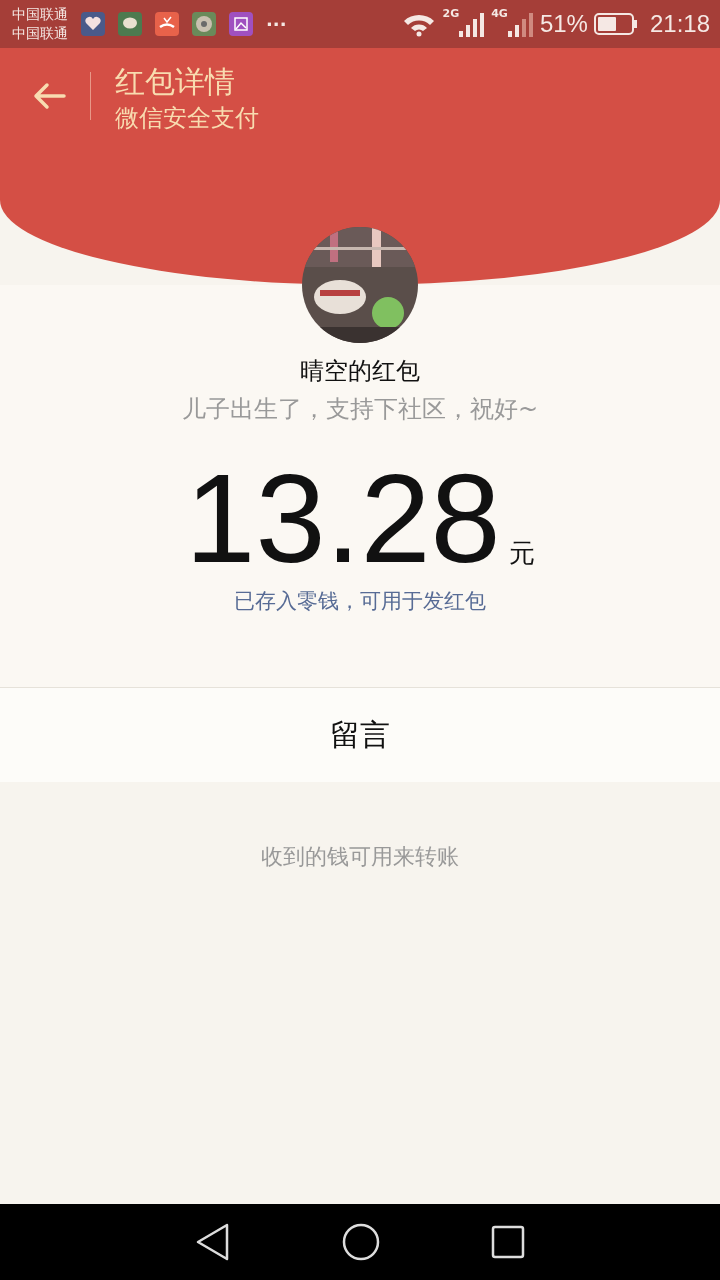 This screenshot has height=1280, width=720. What do you see at coordinates (360, 371) in the screenshot?
I see `sender-name: 晴空的红包` at bounding box center [360, 371].